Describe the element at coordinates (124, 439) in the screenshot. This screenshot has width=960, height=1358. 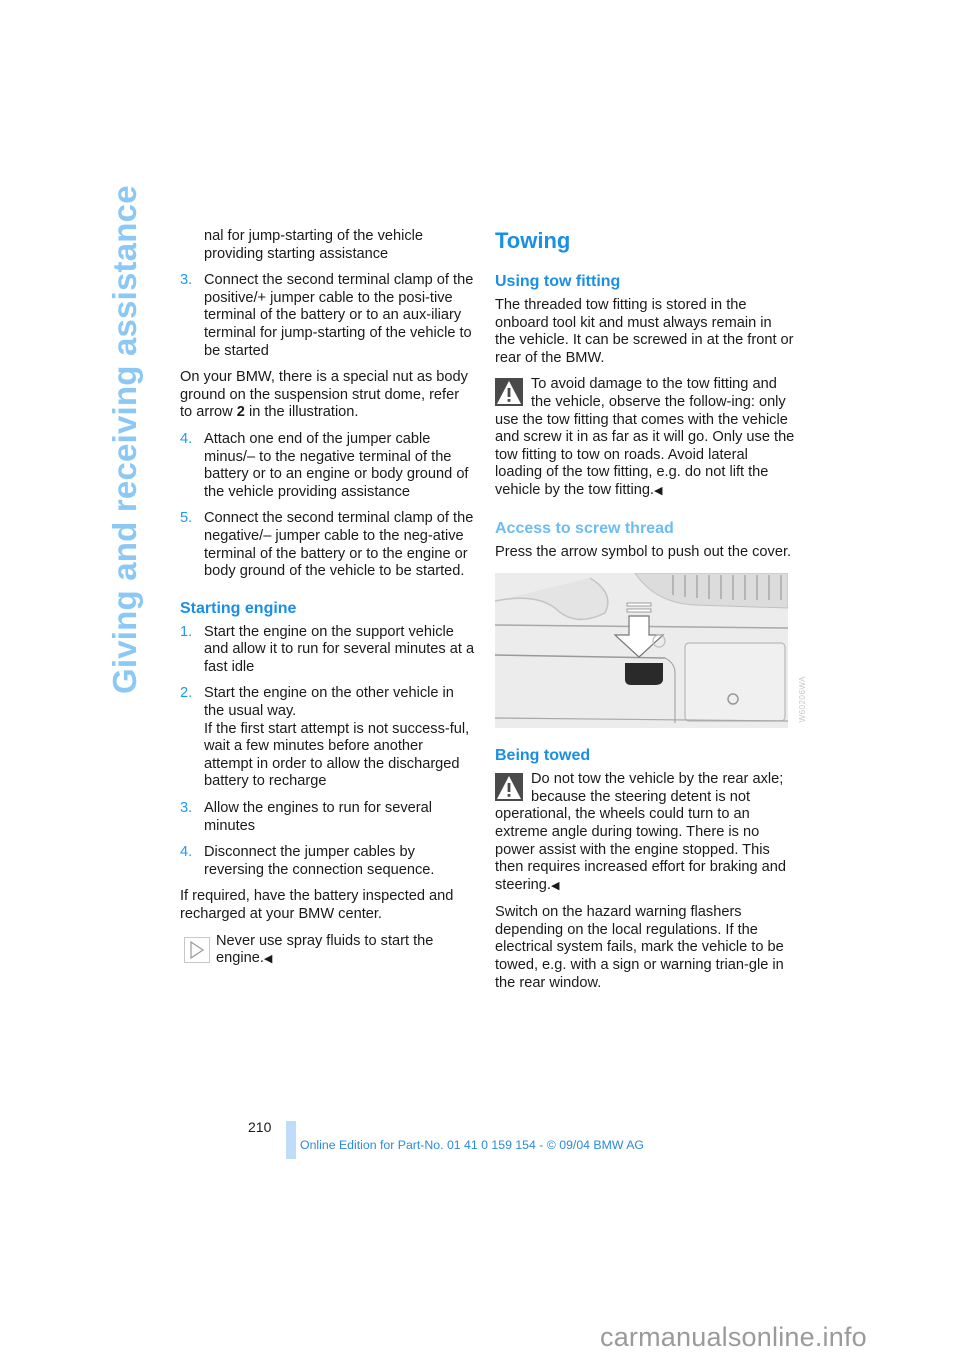
I see `chapter-side-title: Giving and receiving assistance` at that location.